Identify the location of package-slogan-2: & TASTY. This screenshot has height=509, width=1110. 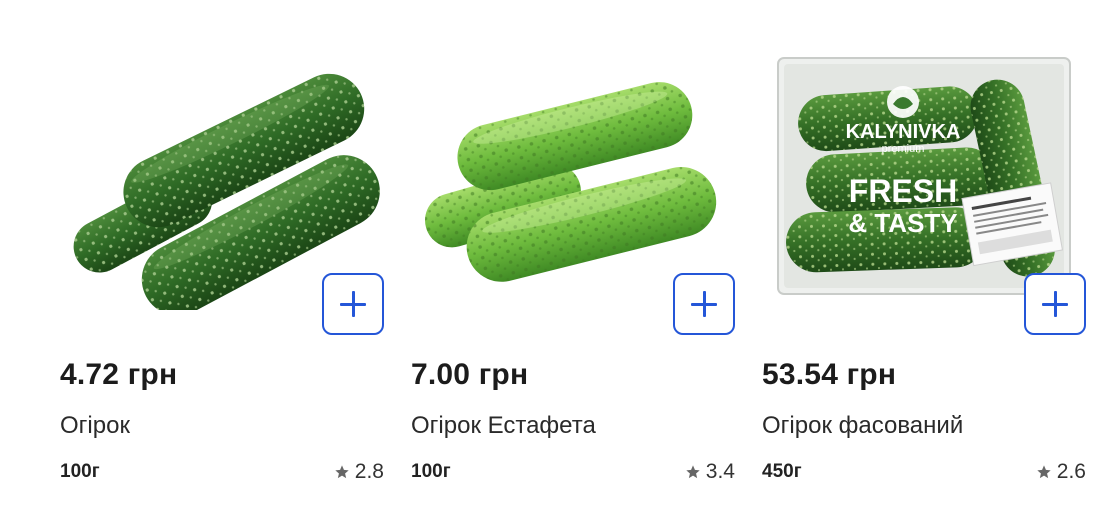
(902, 223).